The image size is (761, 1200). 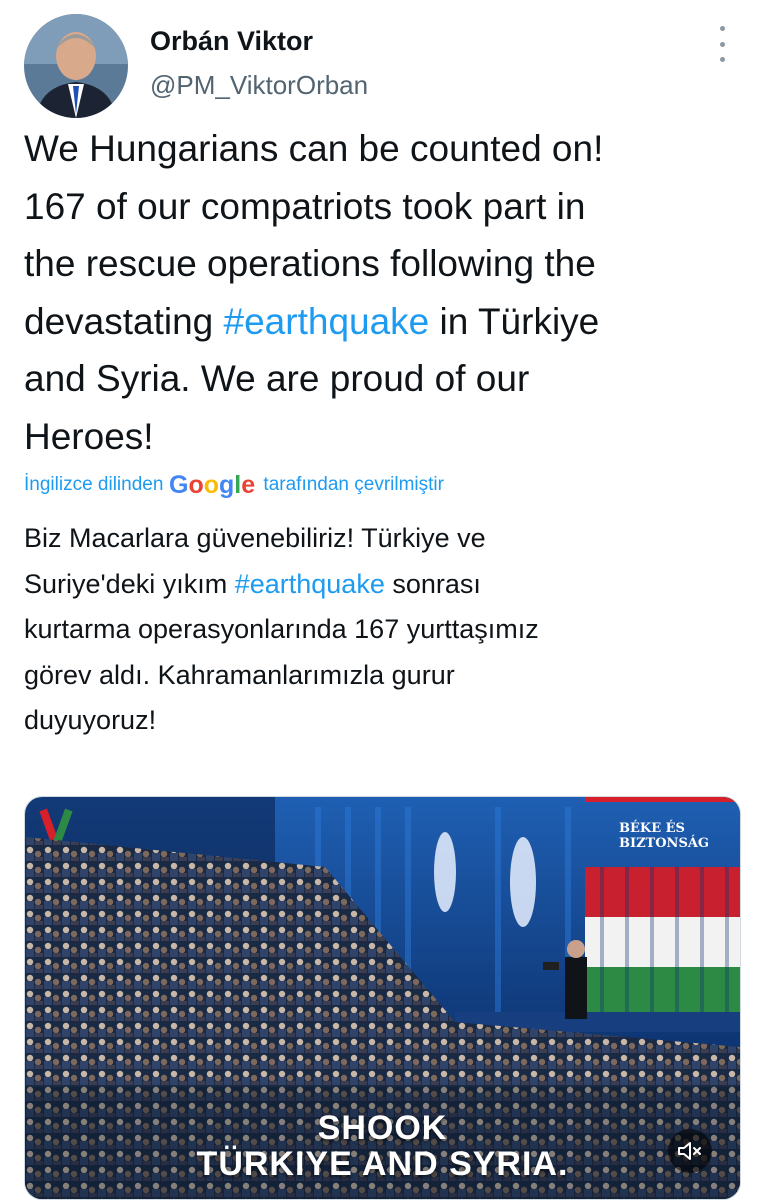 I want to click on translated-line: duyuyoruz!, so click(x=90, y=720).